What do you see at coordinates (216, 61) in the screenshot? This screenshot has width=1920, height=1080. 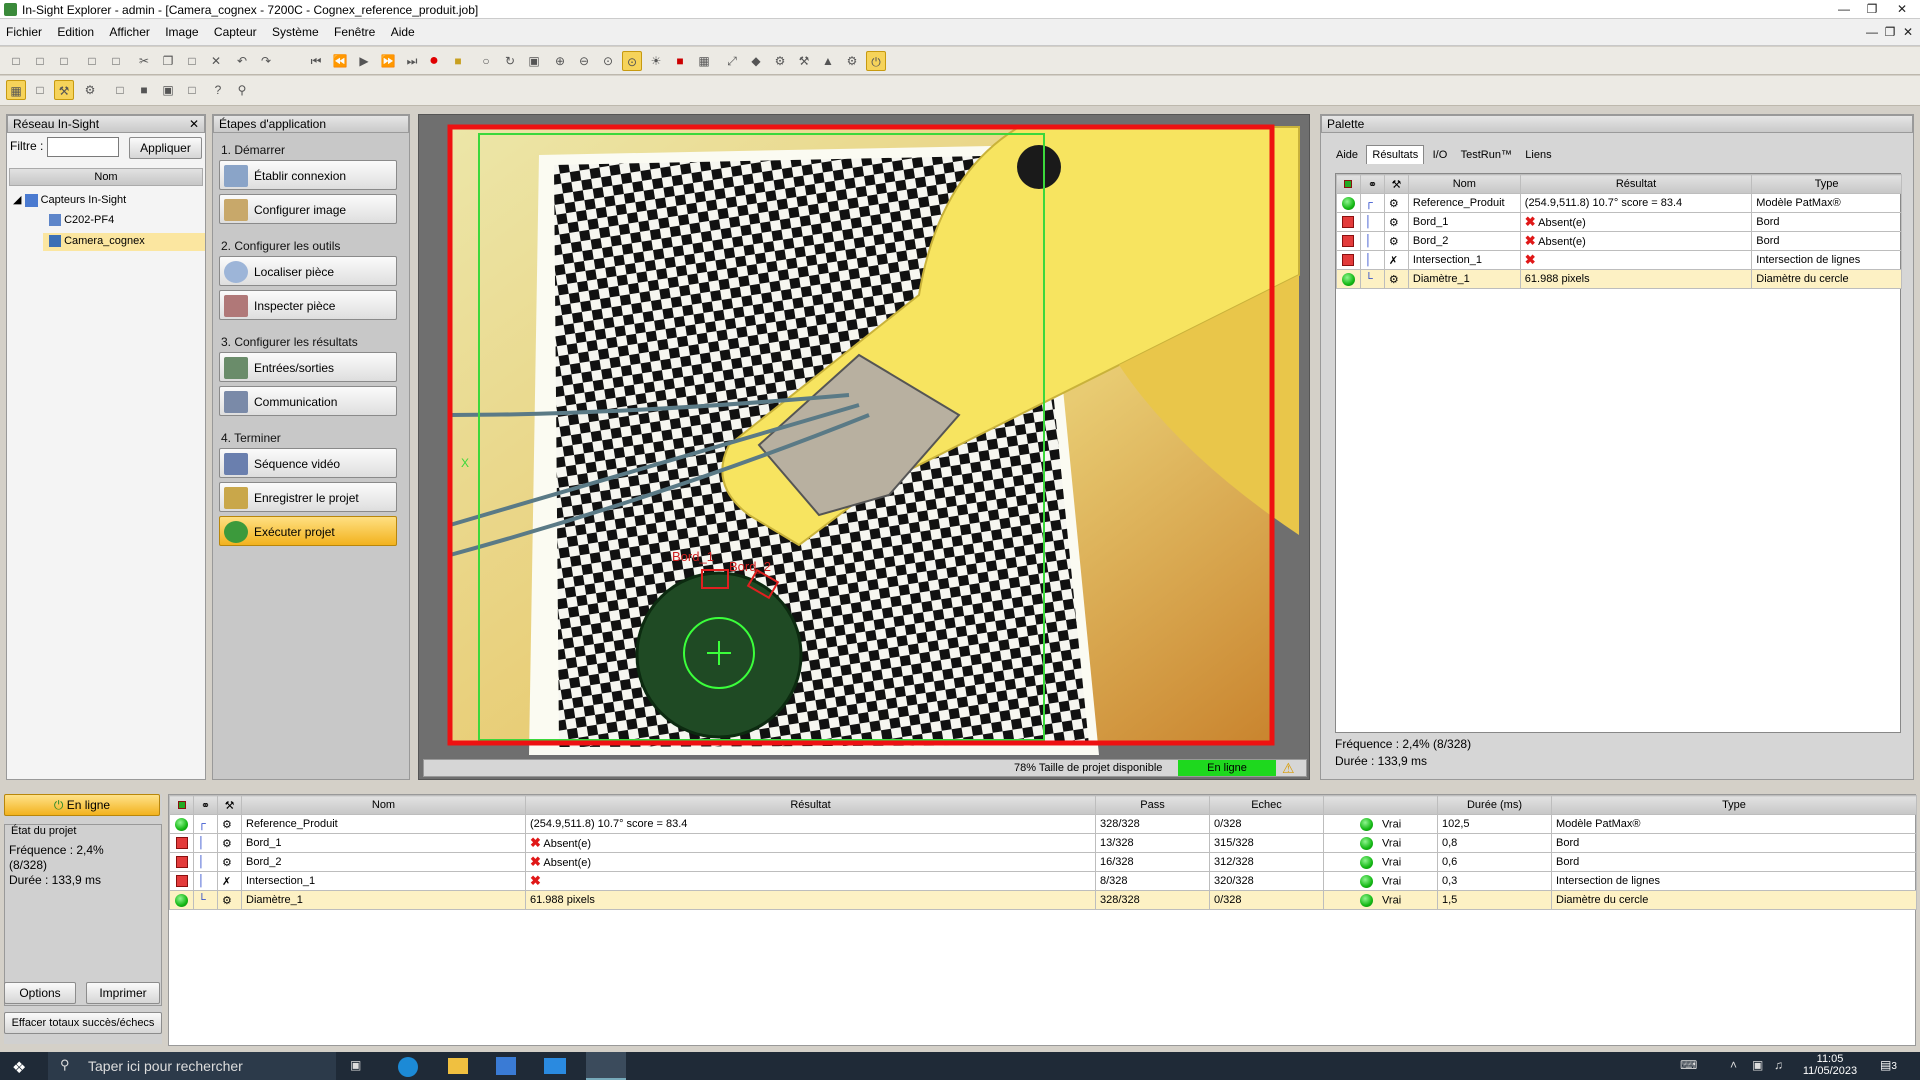 I see `delete-icon: ✕` at bounding box center [216, 61].